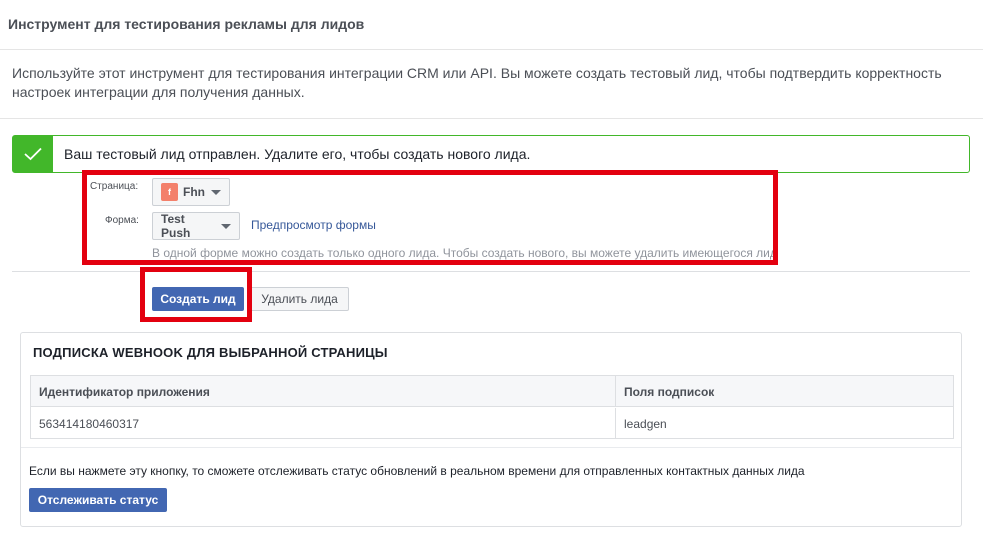 This screenshot has height=550, width=983. I want to click on table-row: 563414180460317 leadgen, so click(492, 423).